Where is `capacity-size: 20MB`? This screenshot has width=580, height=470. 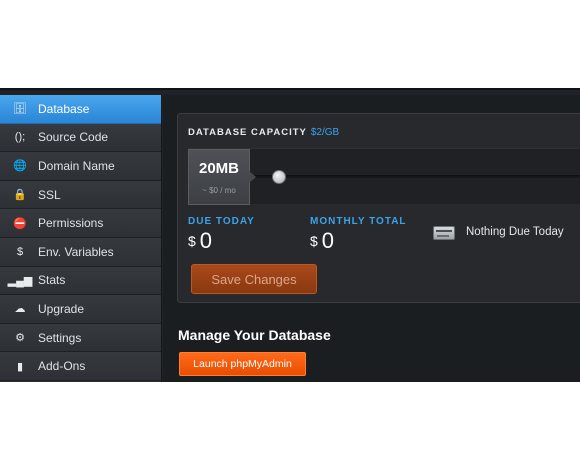 capacity-size: 20MB is located at coordinates (218, 168).